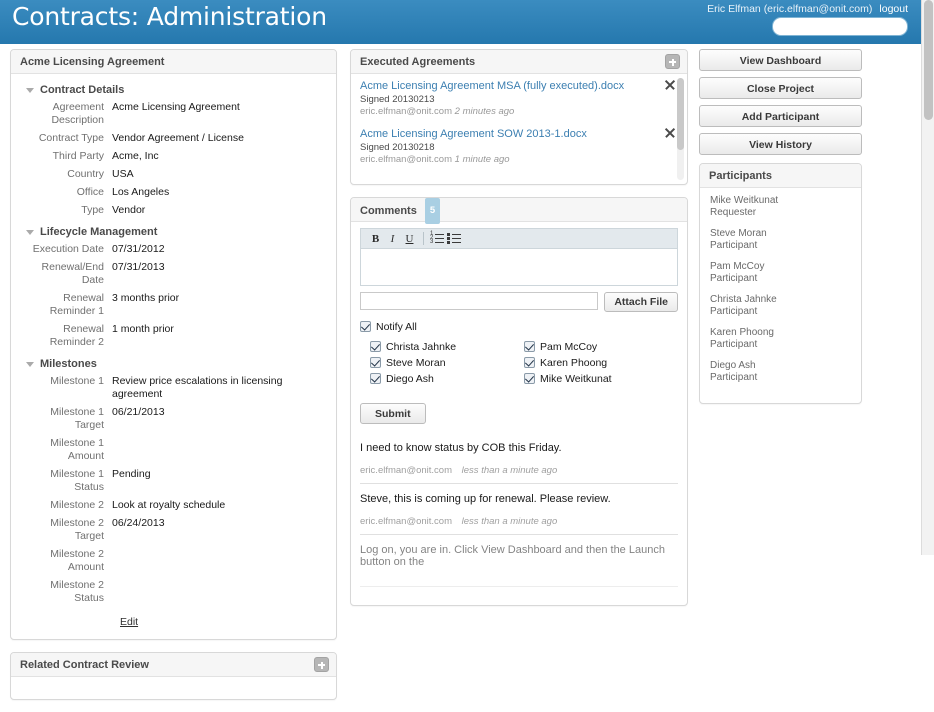 The image size is (934, 712). I want to click on logout-link: logout, so click(893, 9).